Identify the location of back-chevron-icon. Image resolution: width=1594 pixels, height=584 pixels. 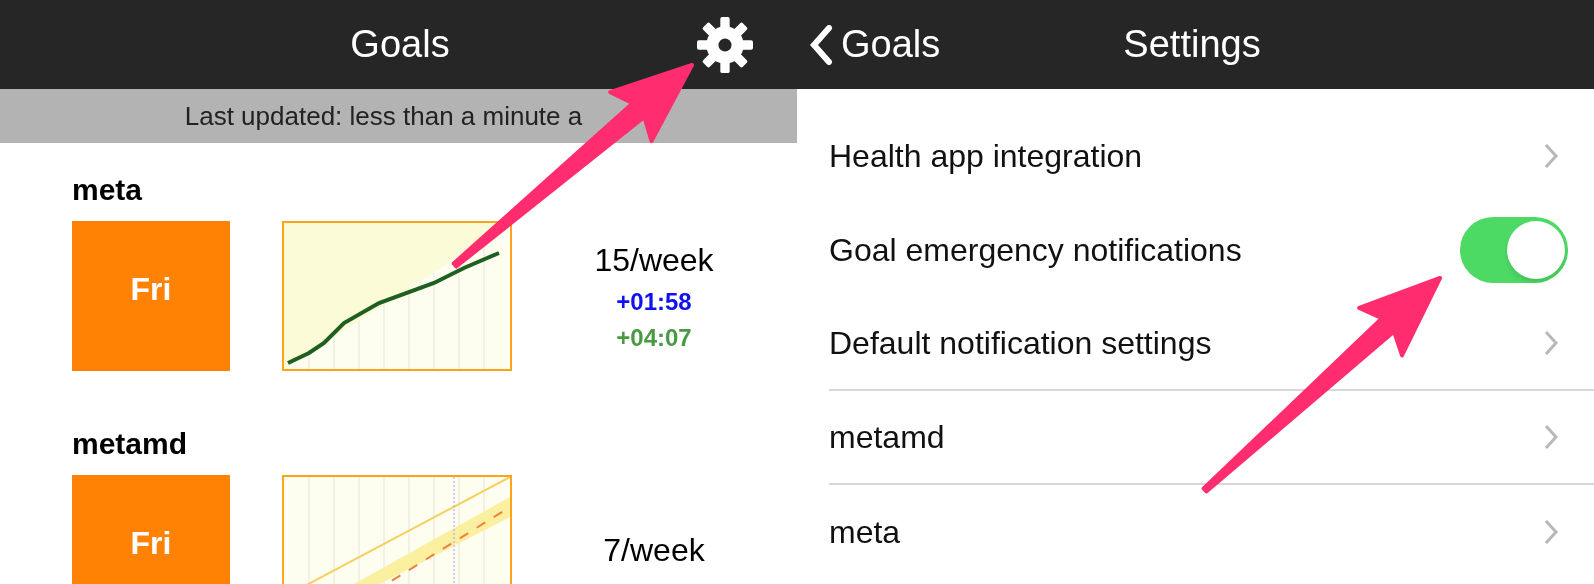
(821, 44).